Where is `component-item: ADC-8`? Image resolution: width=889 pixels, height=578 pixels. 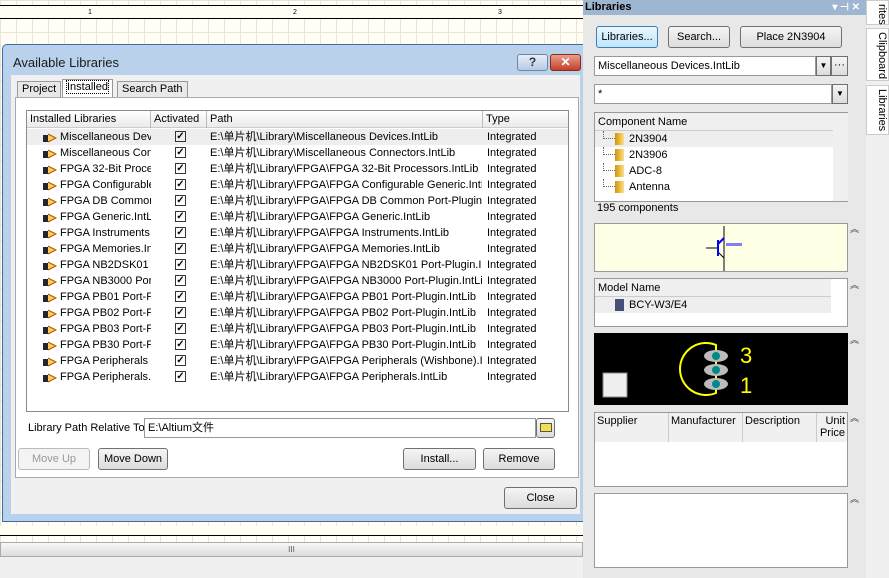
component-item: ADC-8 is located at coordinates (714, 171).